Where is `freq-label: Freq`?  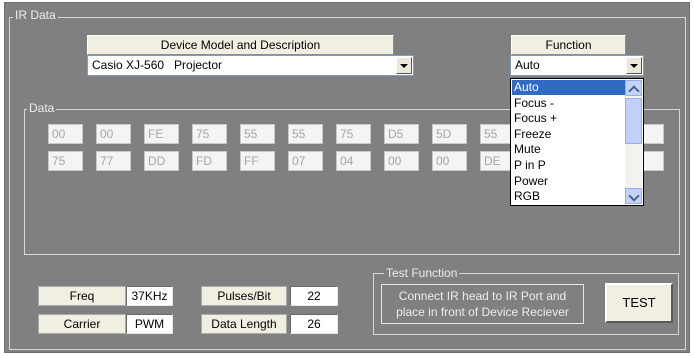 freq-label: Freq is located at coordinates (82, 296).